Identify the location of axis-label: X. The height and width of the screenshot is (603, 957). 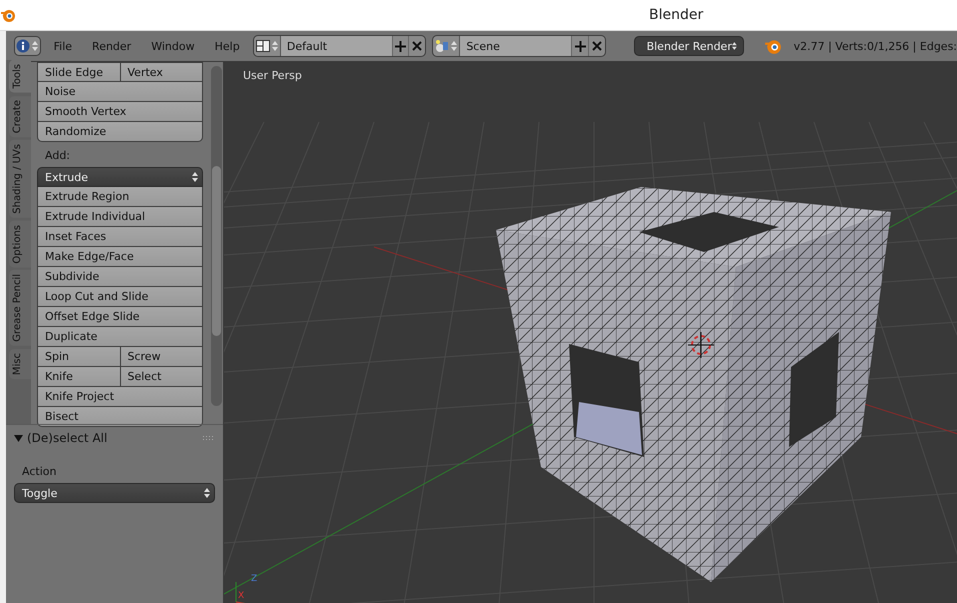
(241, 596).